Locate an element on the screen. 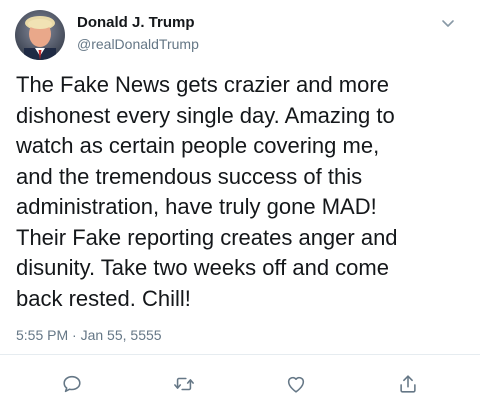  reply-icon is located at coordinates (72, 384).